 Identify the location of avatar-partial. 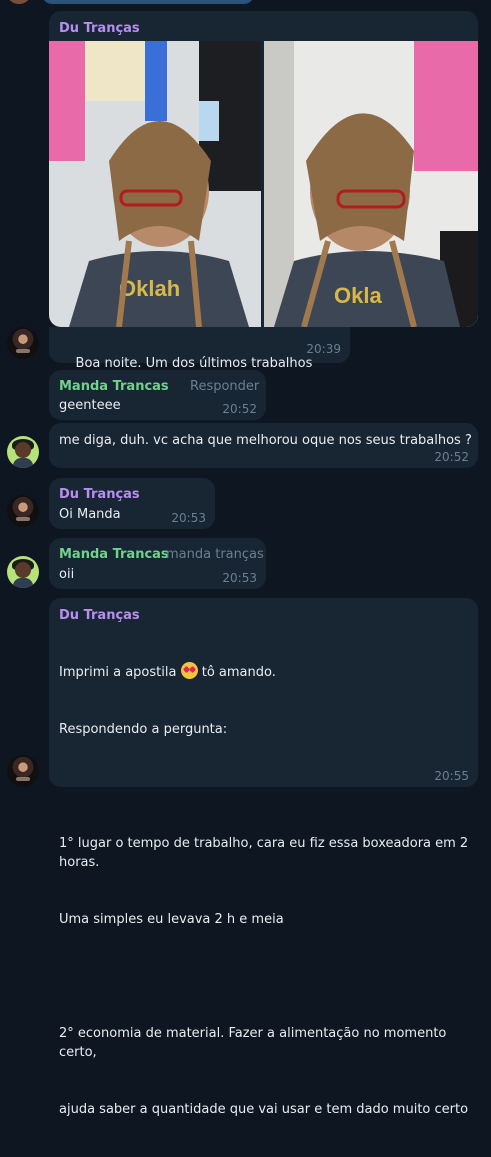
(19, 2).